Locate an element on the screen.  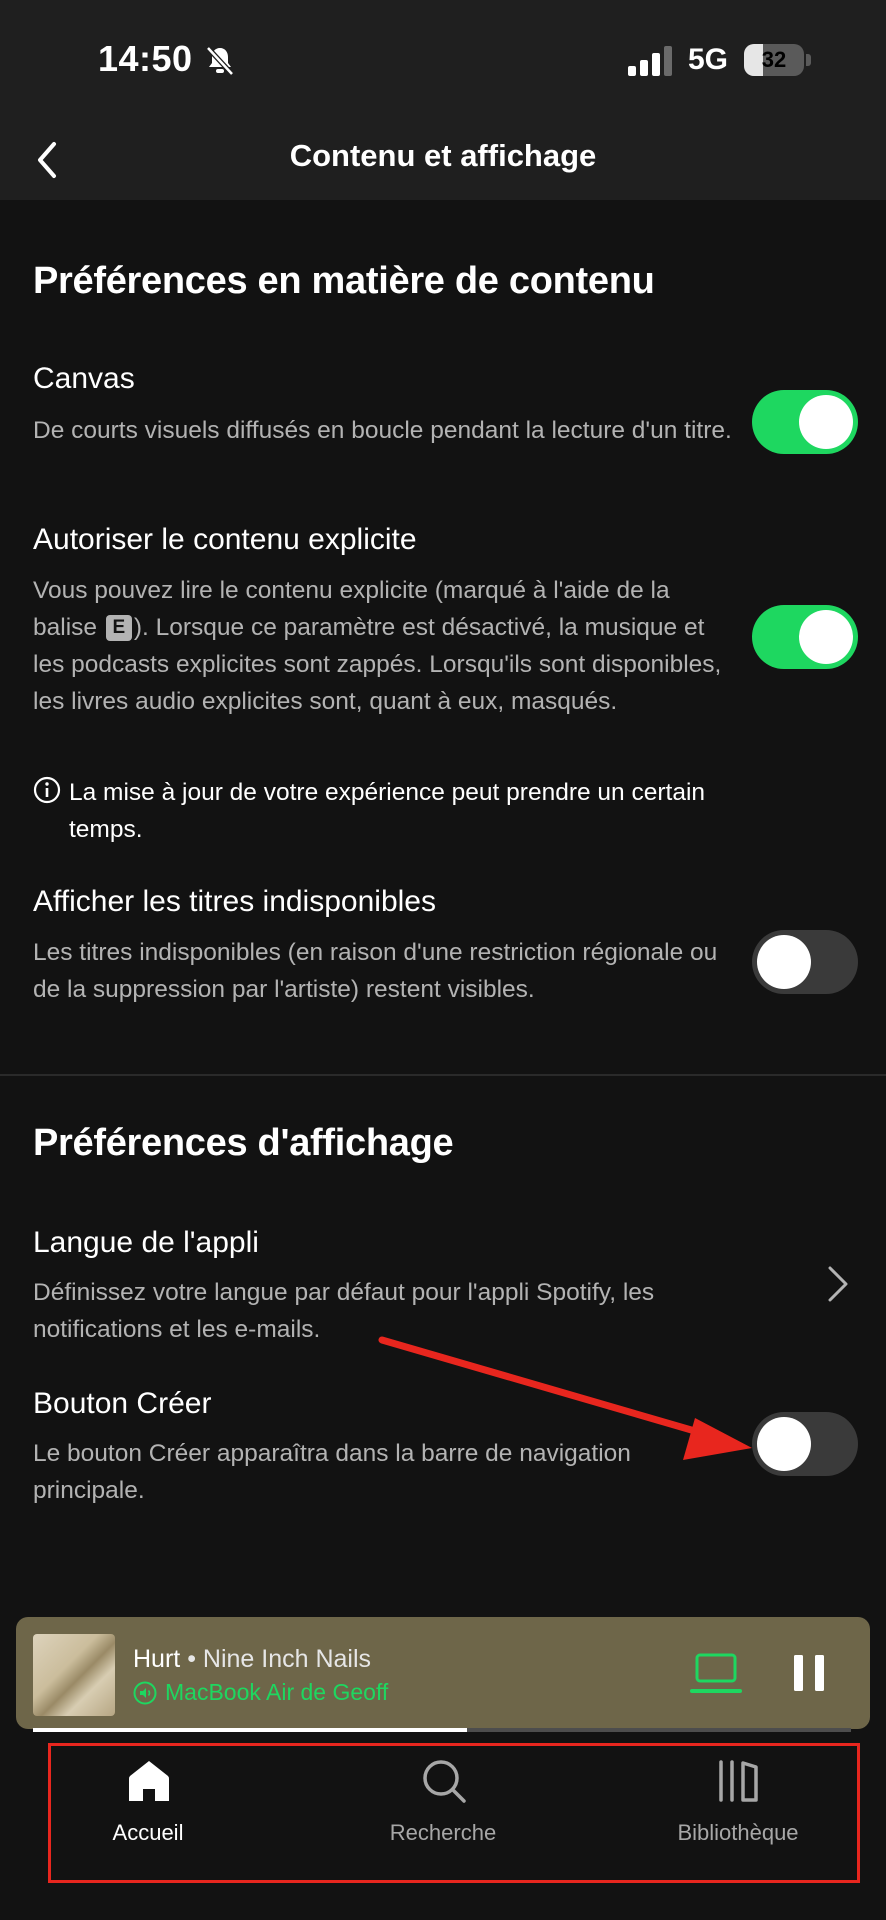
pause-icon is located at coordinates (809, 1673).